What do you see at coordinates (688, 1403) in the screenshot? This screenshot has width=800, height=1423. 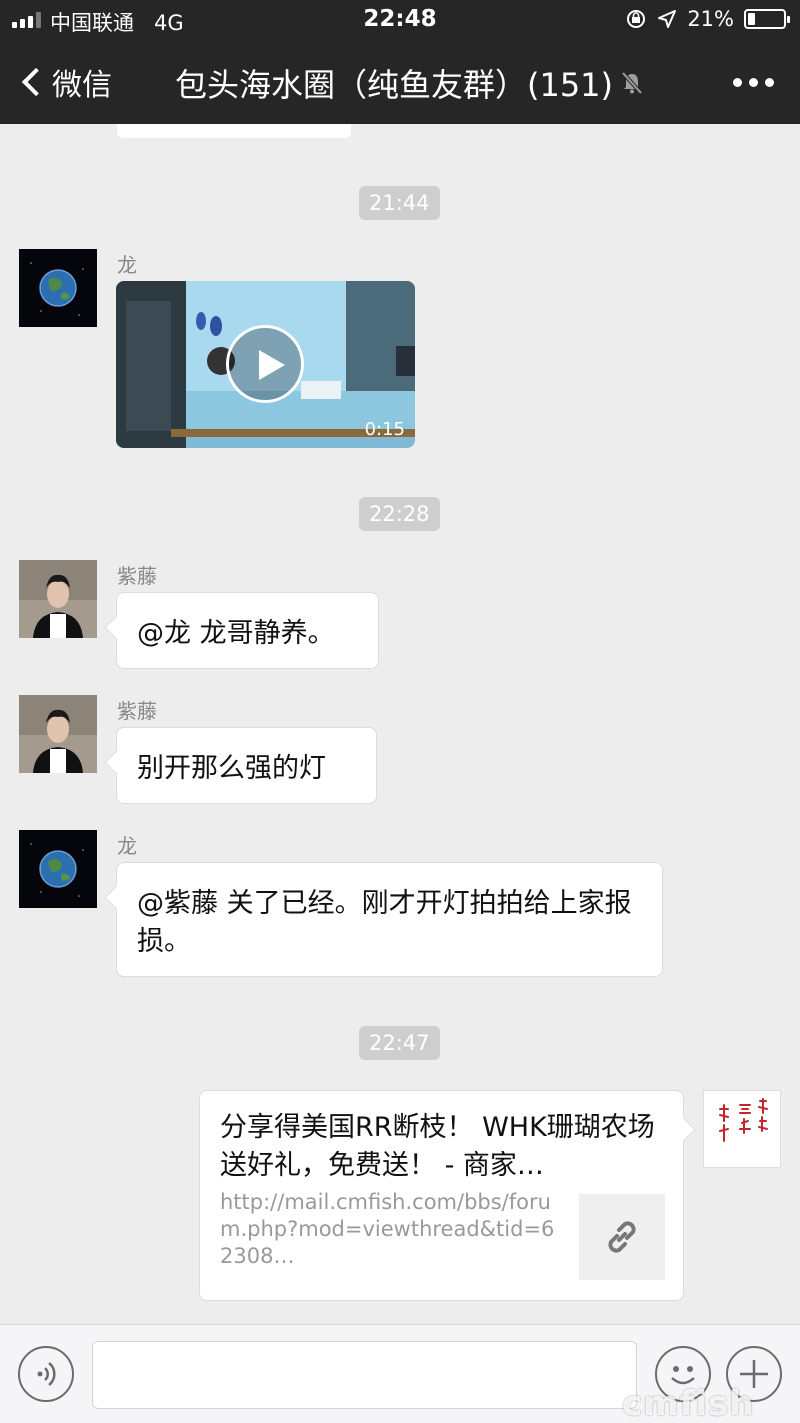 I see `watermark: cmfish` at bounding box center [688, 1403].